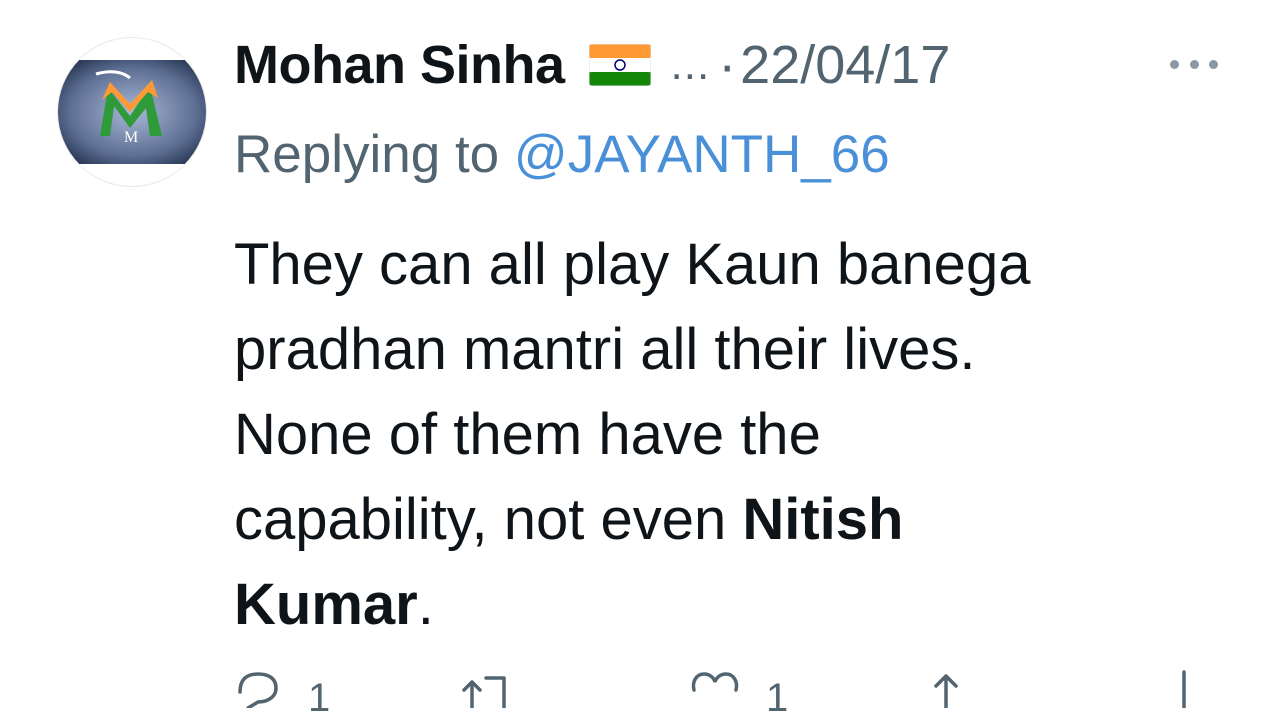  I want to click on share-button, so click(946, 688).